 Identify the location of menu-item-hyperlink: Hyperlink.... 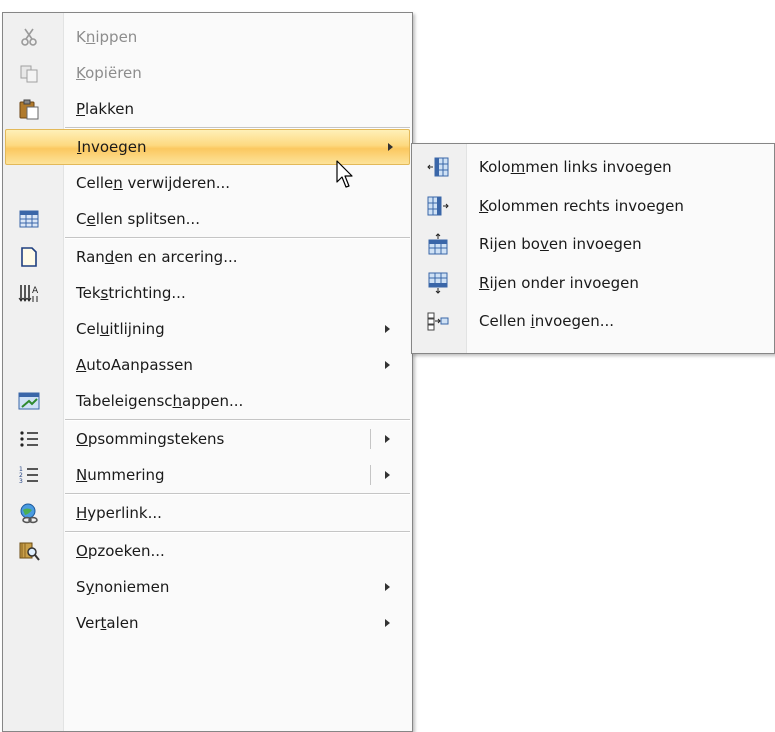
(207, 513).